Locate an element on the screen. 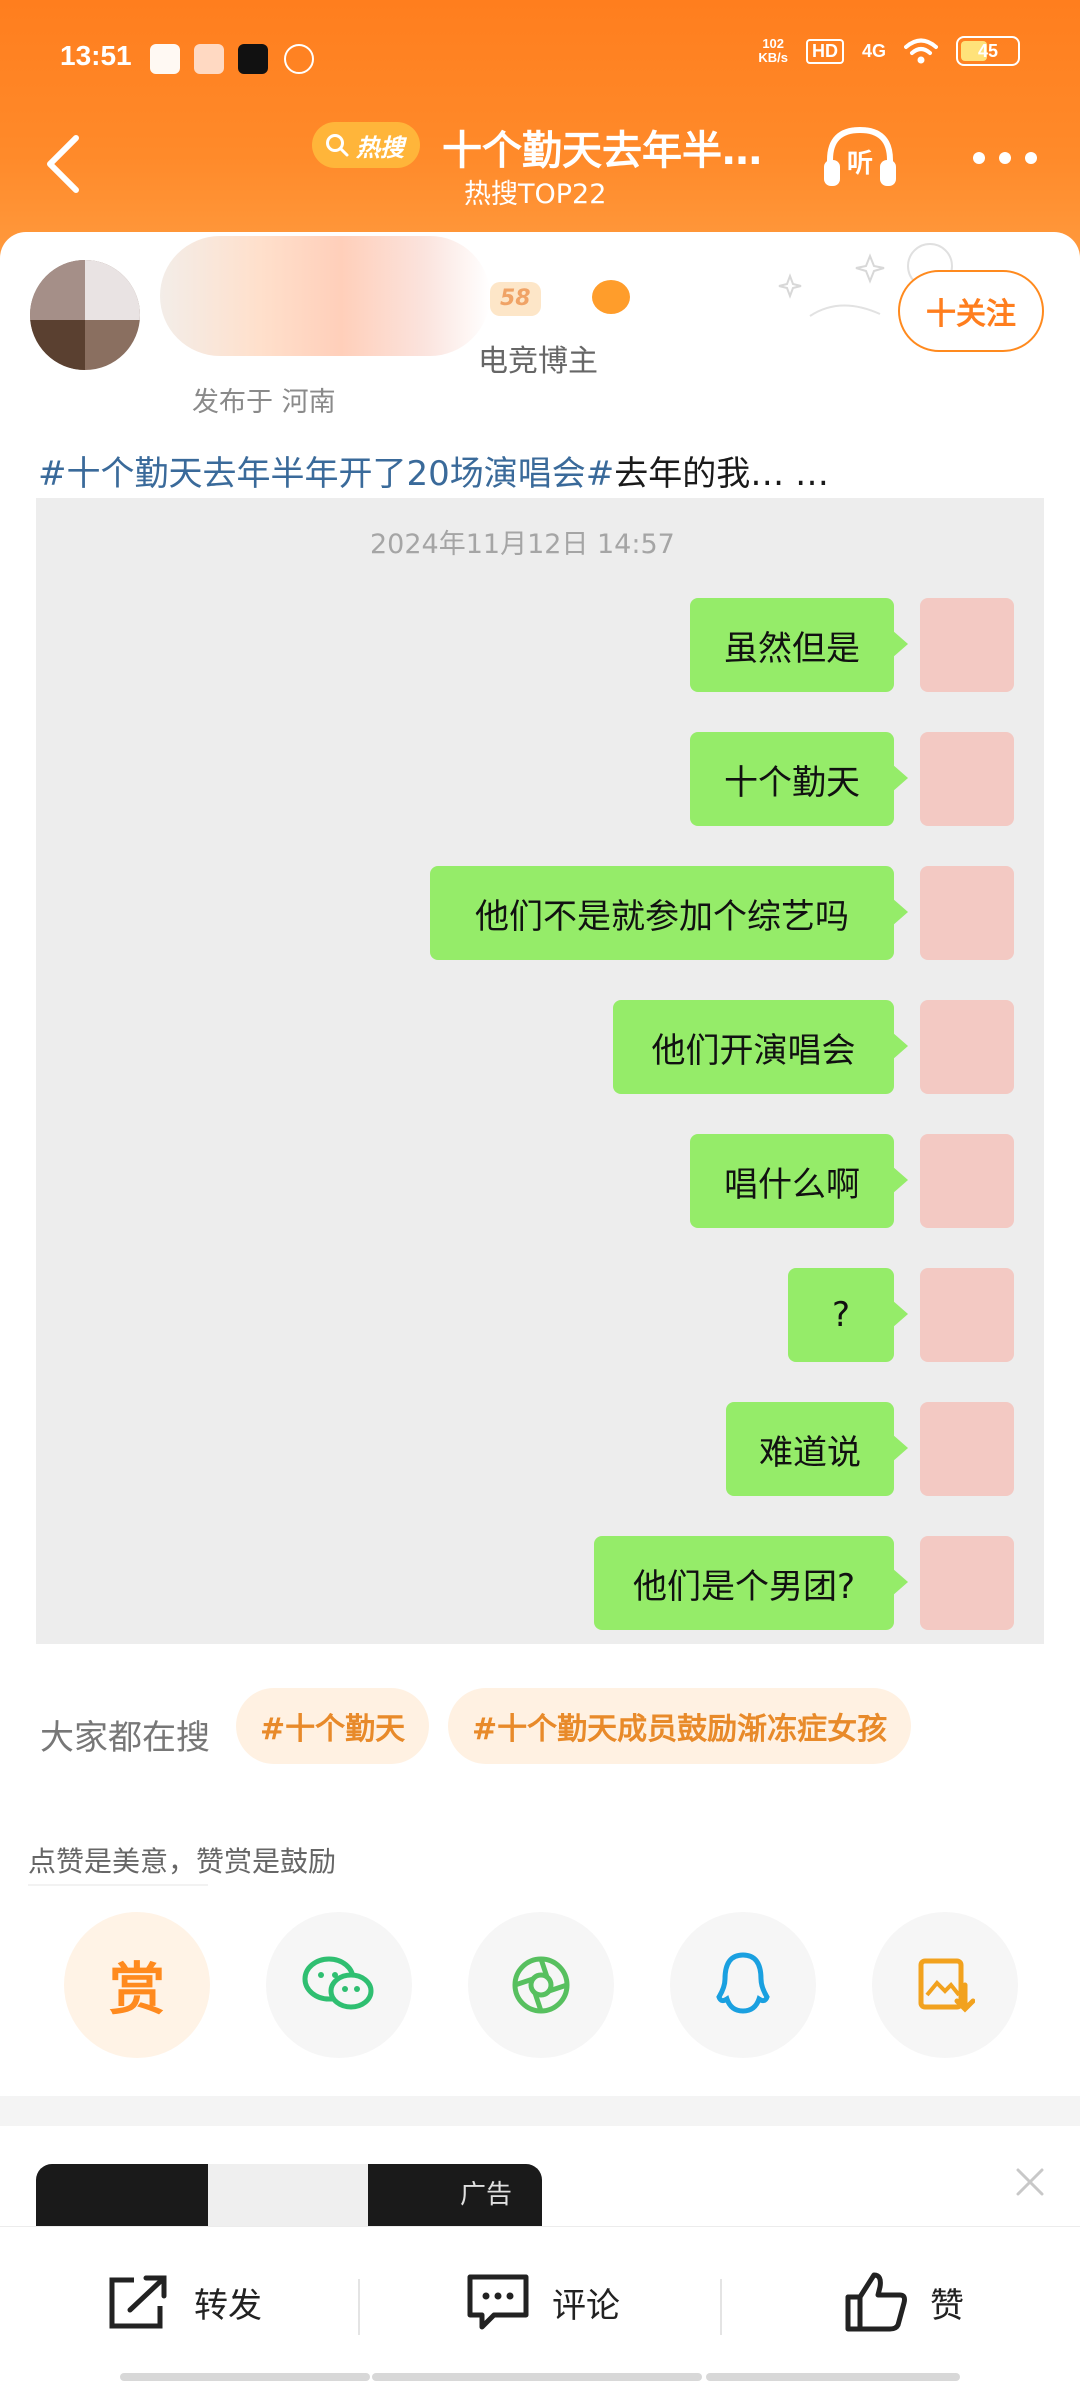  listen-label: 听 is located at coordinates (860, 164).